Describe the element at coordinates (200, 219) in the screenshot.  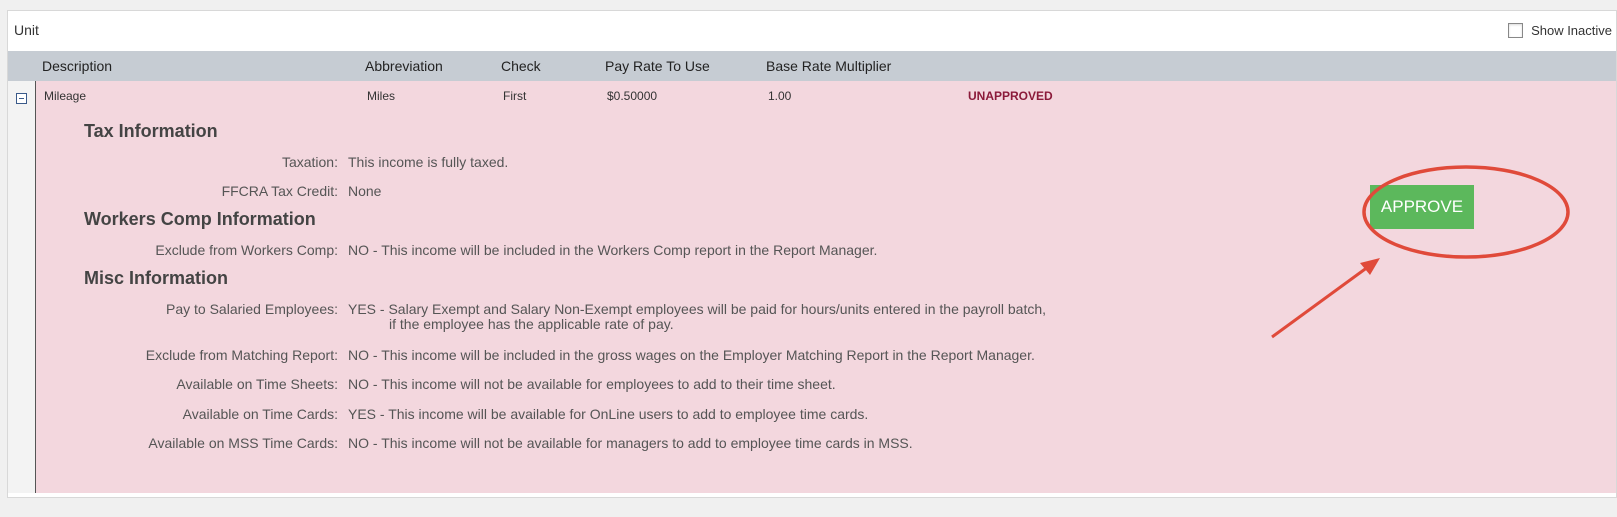
I see `workers-comp-section-title: Workers Comp Information` at that location.